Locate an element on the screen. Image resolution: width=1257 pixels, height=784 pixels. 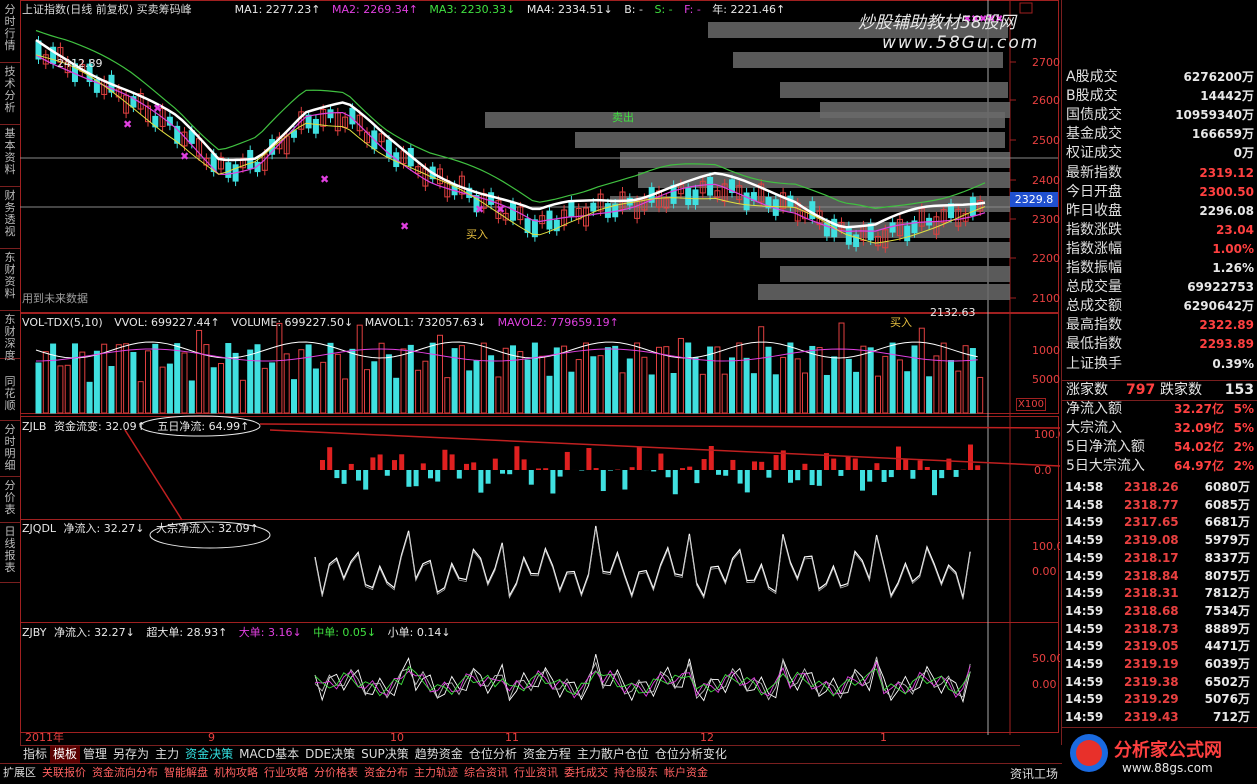
buy-signal-label: 买入 is located at coordinates (477, 234).